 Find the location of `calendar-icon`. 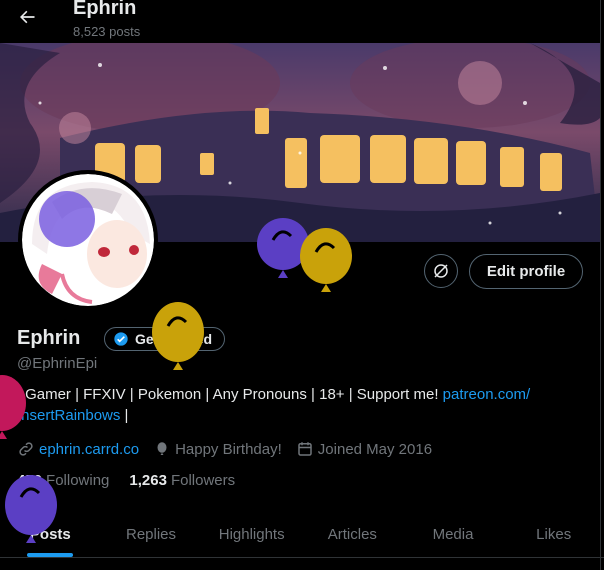

calendar-icon is located at coordinates (305, 449).